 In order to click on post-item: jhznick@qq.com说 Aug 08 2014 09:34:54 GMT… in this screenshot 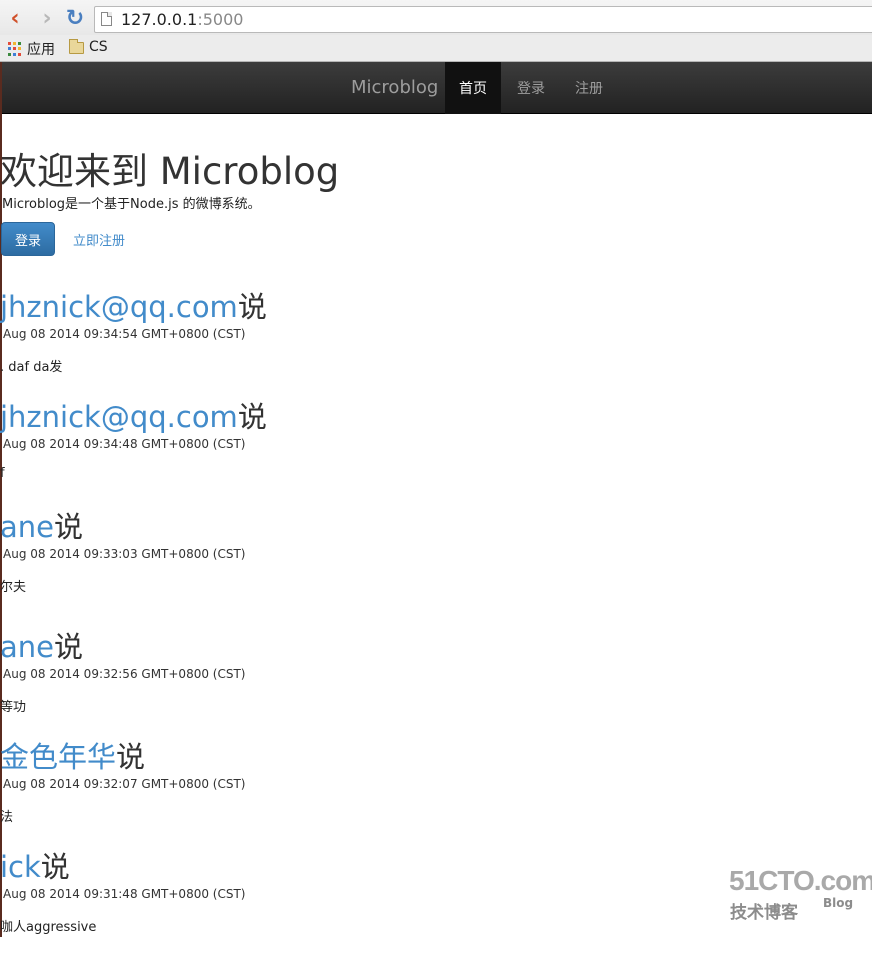, I will do `click(436, 339)`.